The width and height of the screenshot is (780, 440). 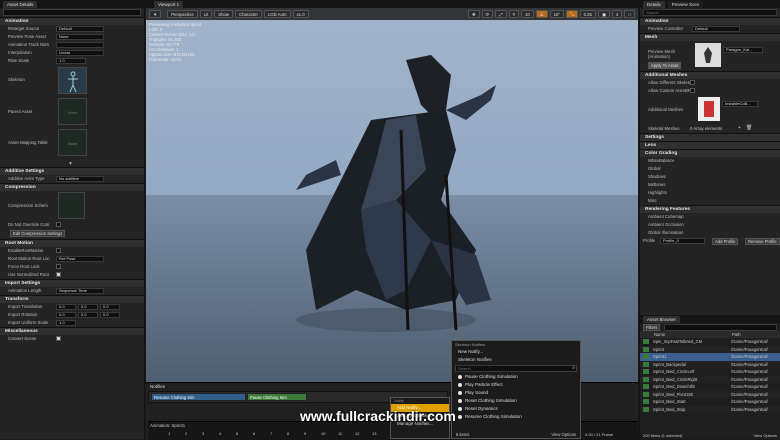 What do you see at coordinates (70, 164) in the screenshot?
I see `expand-arrow-icon: ▼` at bounding box center [70, 164].